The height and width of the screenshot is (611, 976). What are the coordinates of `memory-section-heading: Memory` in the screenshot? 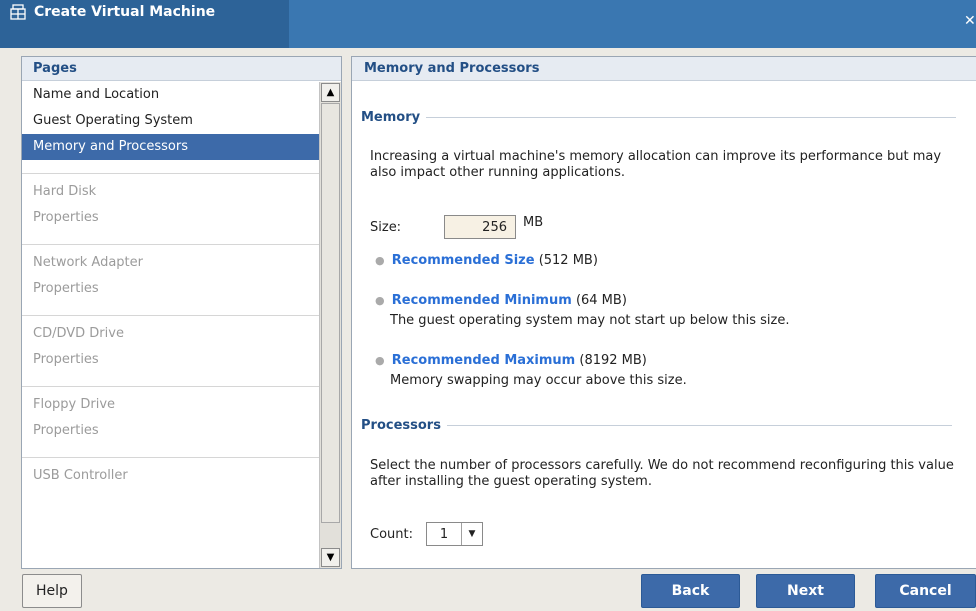 It's located at (659, 117).